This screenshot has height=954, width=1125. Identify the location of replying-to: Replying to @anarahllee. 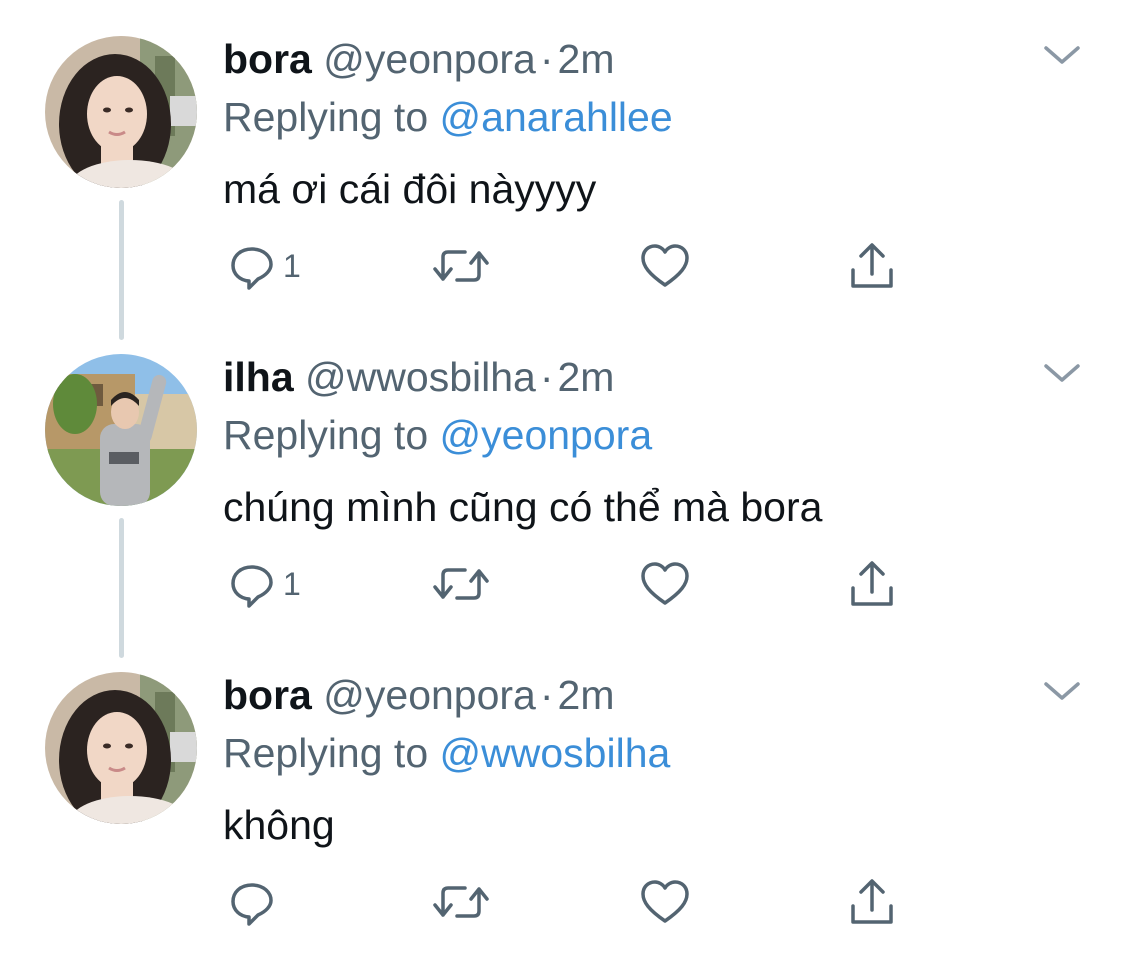
(448, 117).